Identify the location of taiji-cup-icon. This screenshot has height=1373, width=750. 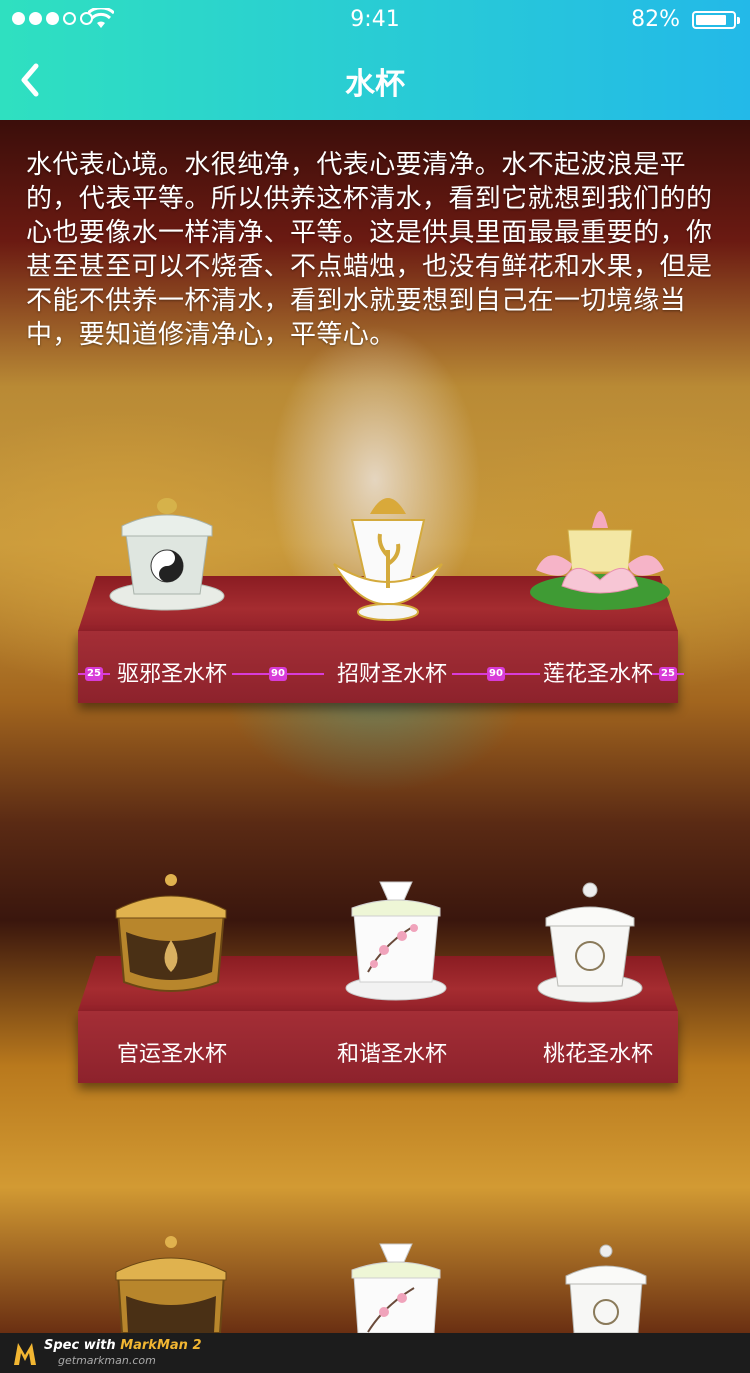
(167, 549).